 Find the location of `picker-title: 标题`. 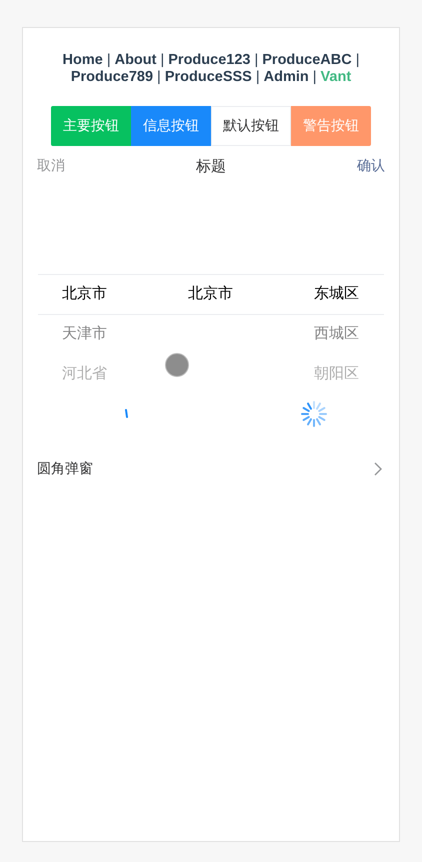

picker-title: 标题 is located at coordinates (211, 166).